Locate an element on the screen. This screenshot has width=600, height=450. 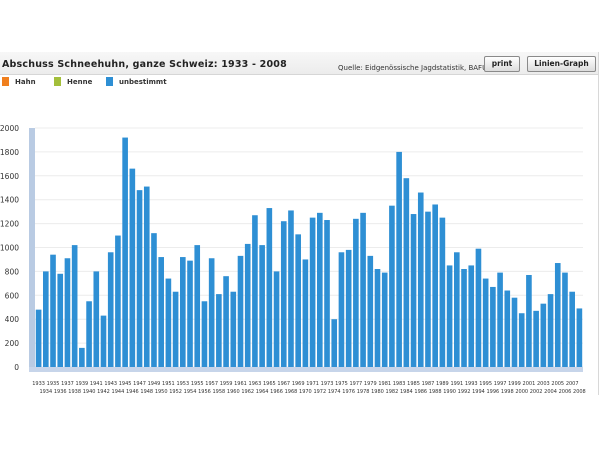
bar-1979-unbestimmt is located at coordinates (370, 311).